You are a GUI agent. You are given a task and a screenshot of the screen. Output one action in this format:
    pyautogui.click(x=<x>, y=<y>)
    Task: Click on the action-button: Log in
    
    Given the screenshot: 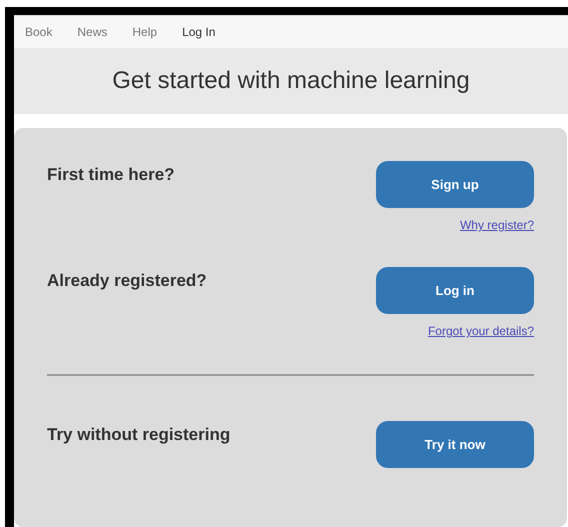 What is the action you would take?
    pyautogui.click(x=455, y=290)
    